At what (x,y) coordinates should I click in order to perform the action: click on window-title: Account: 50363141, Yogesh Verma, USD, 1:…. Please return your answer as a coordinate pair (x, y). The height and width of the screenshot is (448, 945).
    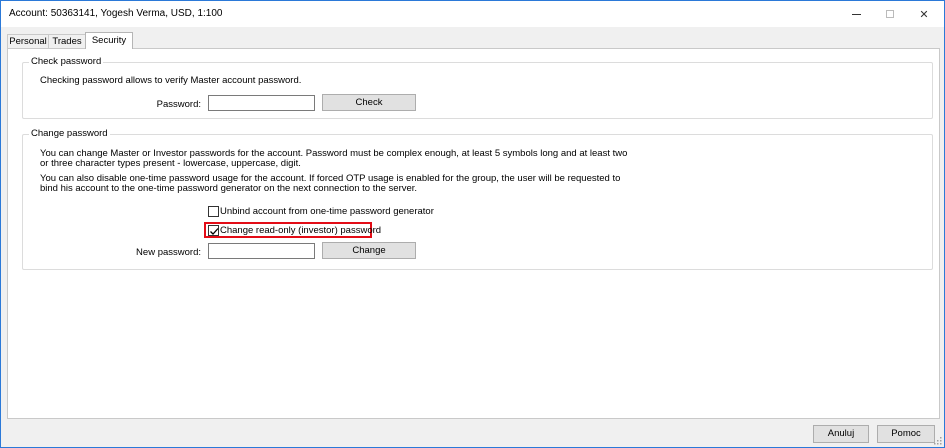
    Looking at the image, I should click on (116, 13).